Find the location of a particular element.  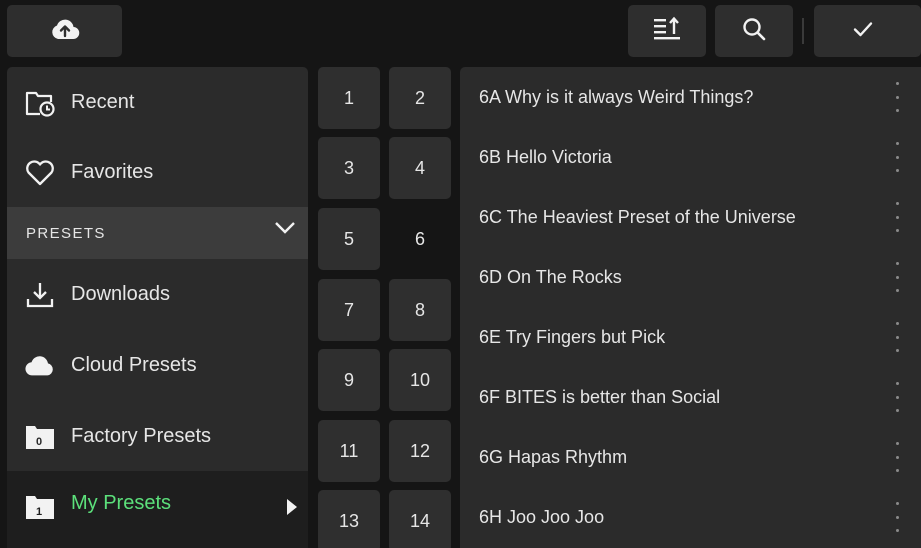

preset-name: 6F BITES is better than Social is located at coordinates (600, 396).